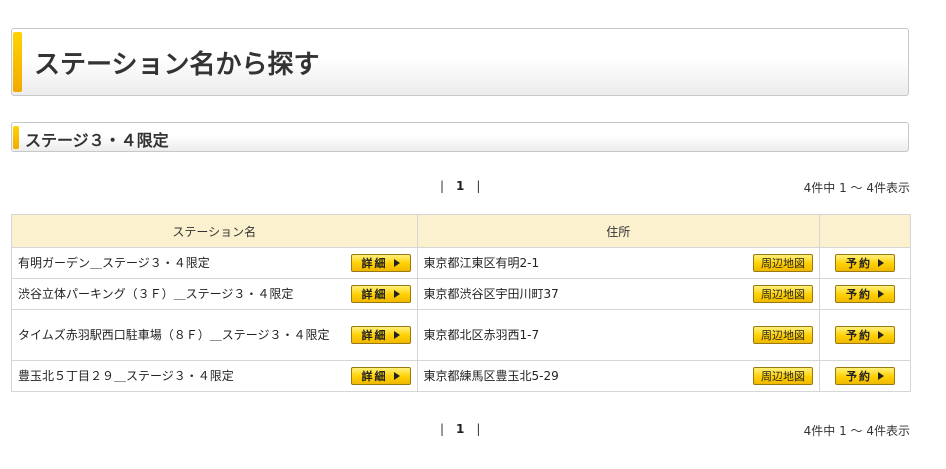 The height and width of the screenshot is (469, 946). I want to click on title-accent-bar, so click(17, 62).